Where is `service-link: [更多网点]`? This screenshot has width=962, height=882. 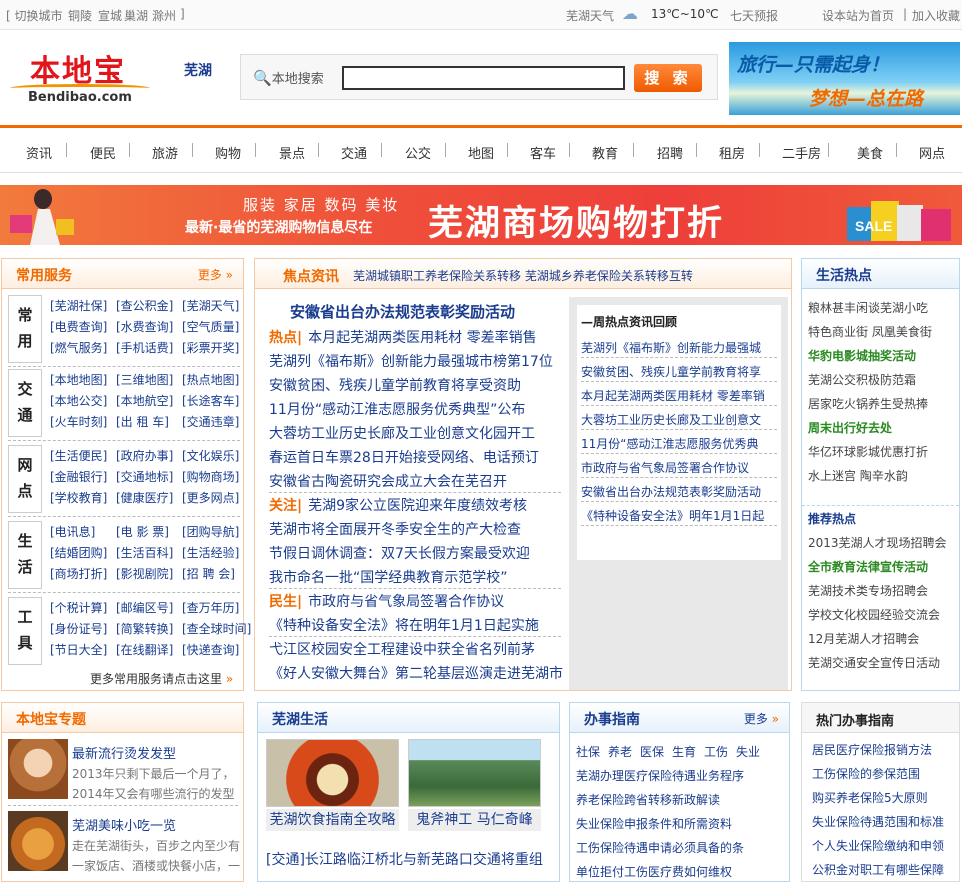 service-link: [更多网点] is located at coordinates (215, 497).